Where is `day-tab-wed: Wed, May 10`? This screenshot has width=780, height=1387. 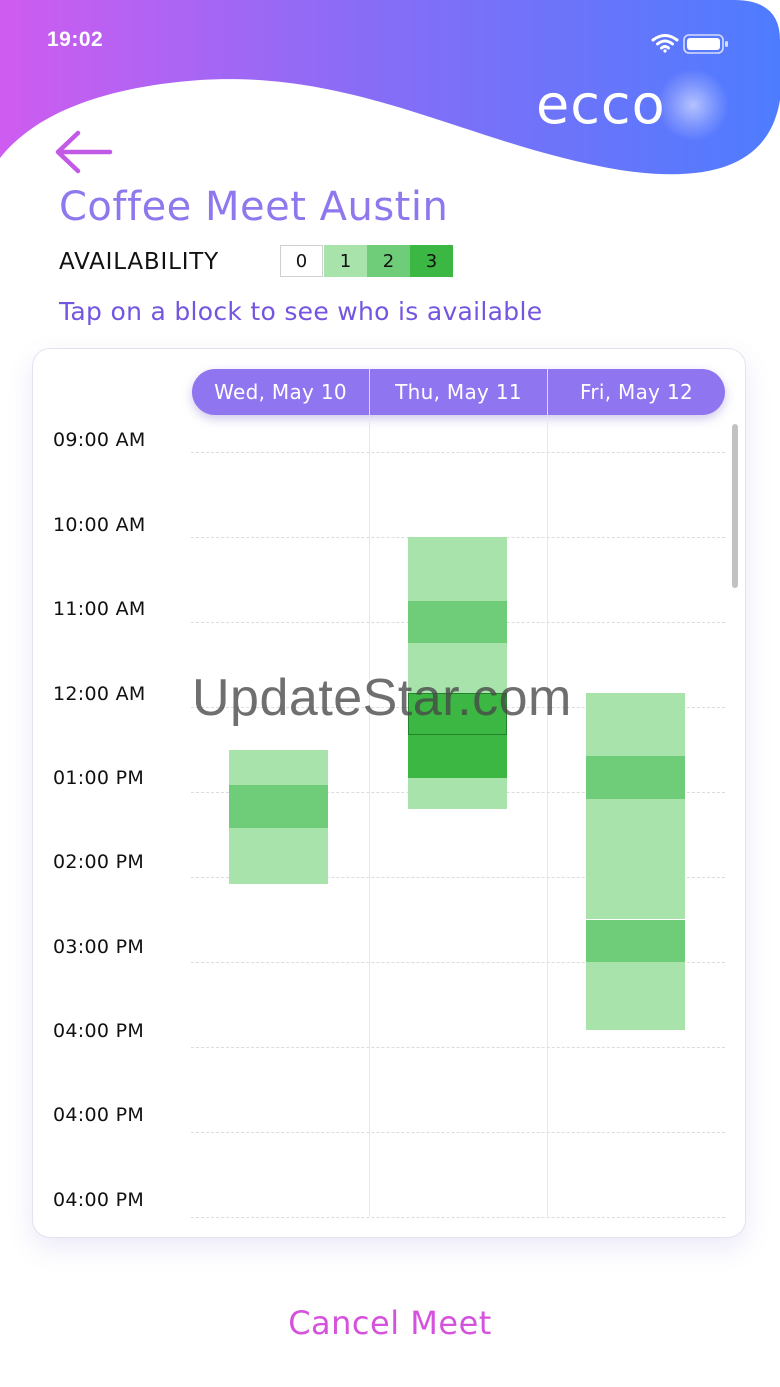 day-tab-wed: Wed, May 10 is located at coordinates (280, 392).